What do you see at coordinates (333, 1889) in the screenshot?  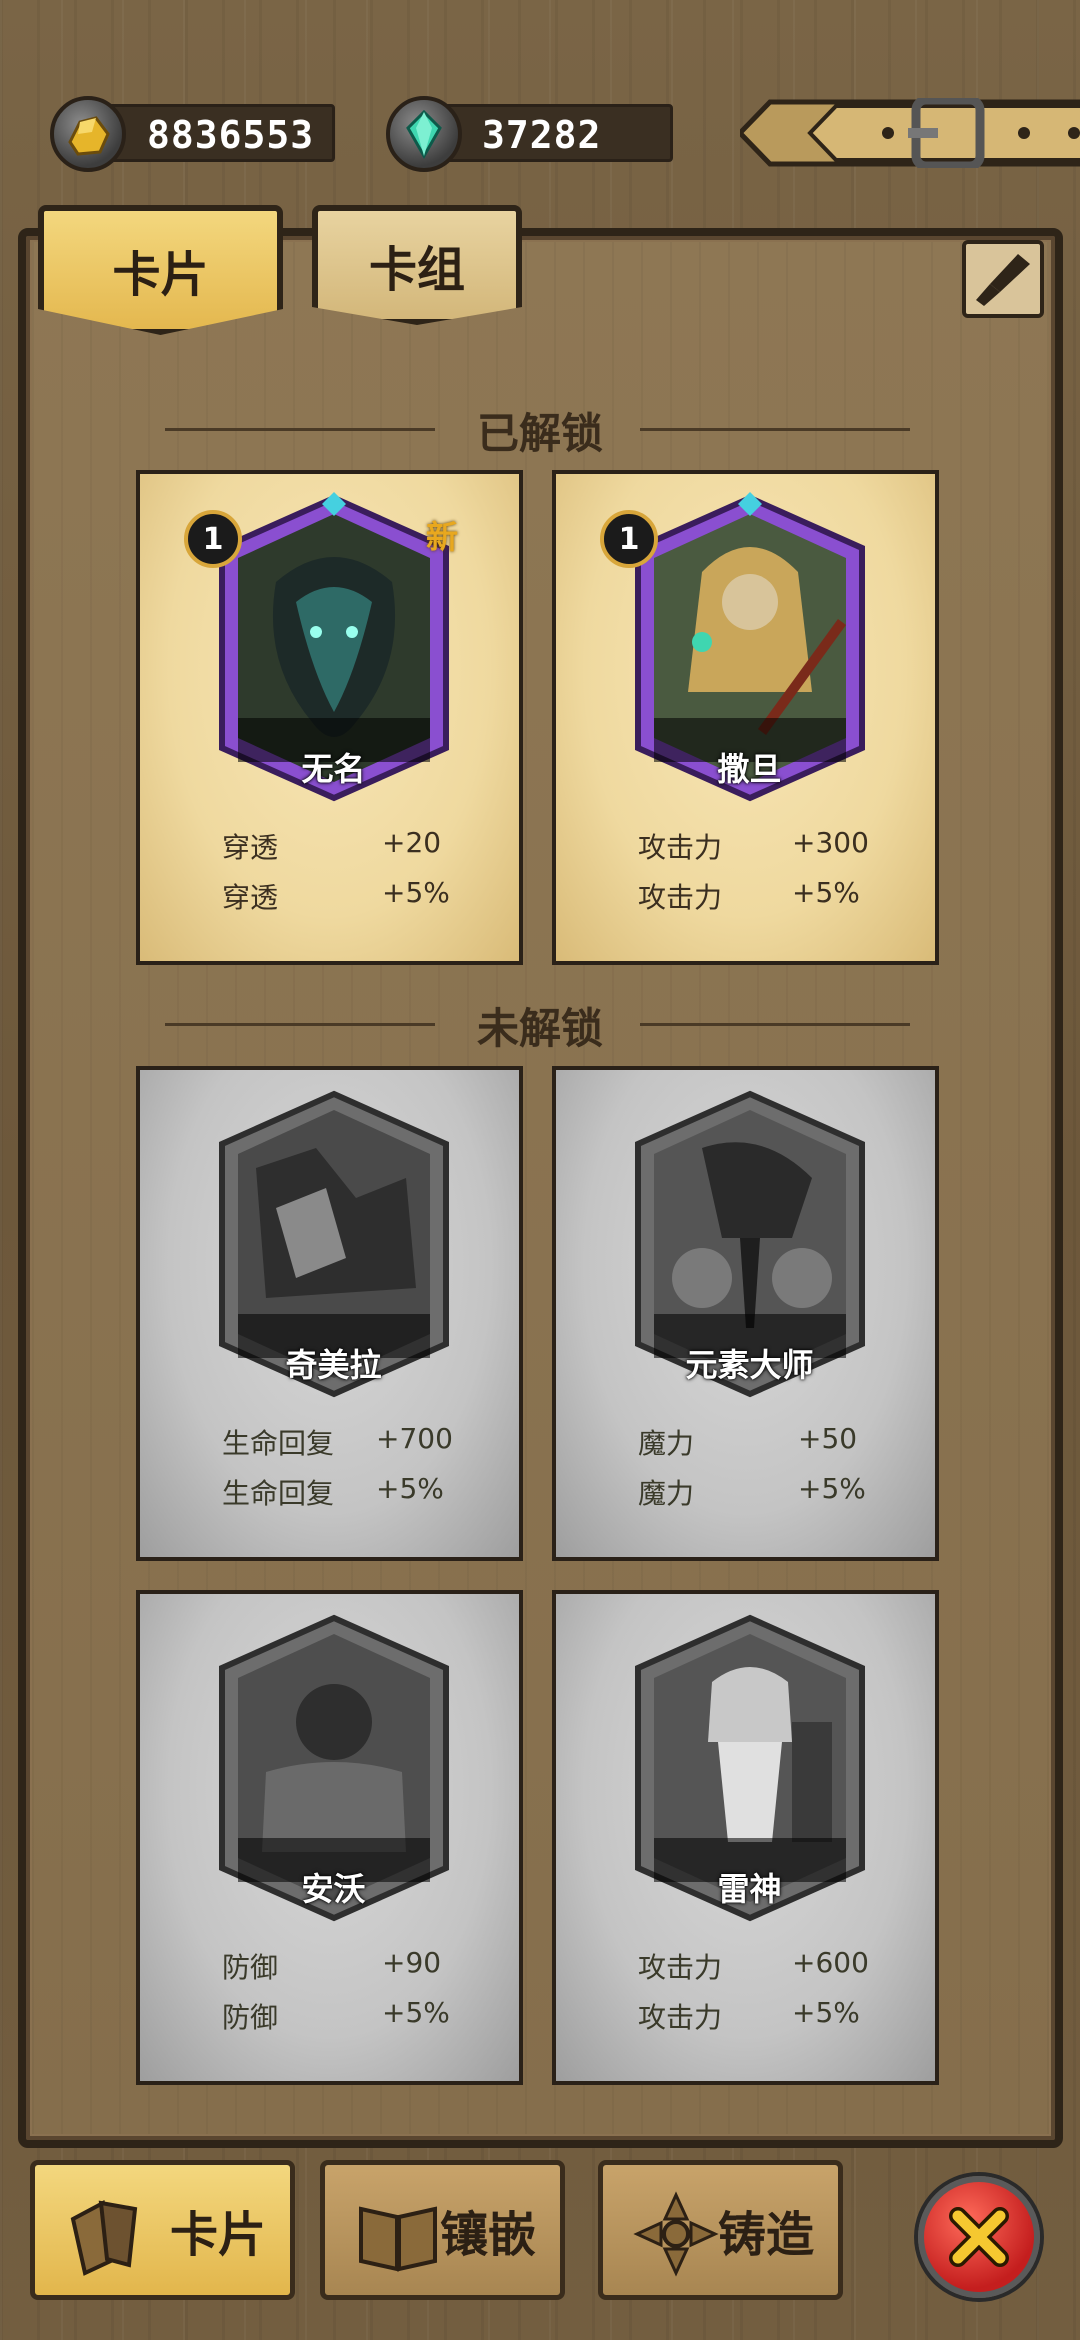 I see `card-name: 安沃` at bounding box center [333, 1889].